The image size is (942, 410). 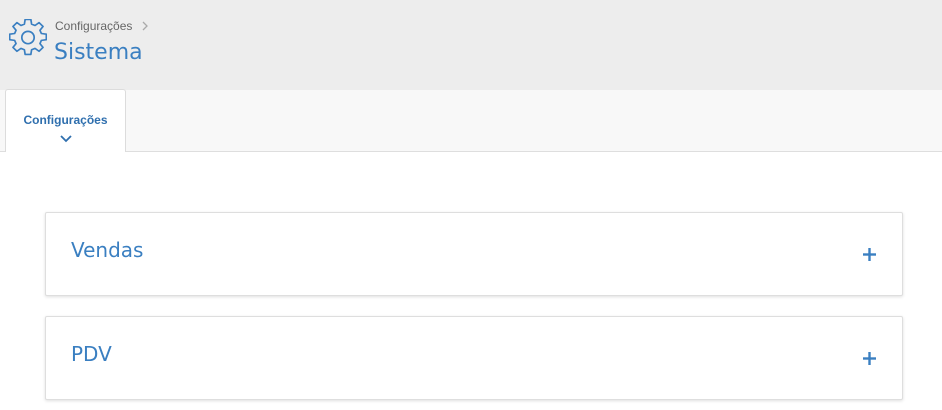 I want to click on panel-title: PDV, so click(x=91, y=354).